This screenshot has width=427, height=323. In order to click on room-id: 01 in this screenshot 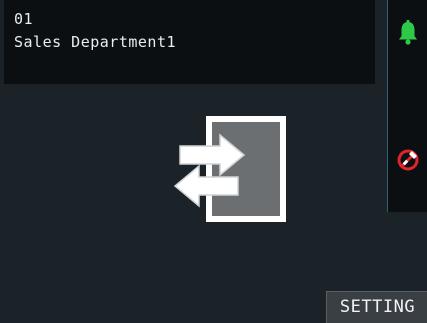, I will do `click(24, 19)`.